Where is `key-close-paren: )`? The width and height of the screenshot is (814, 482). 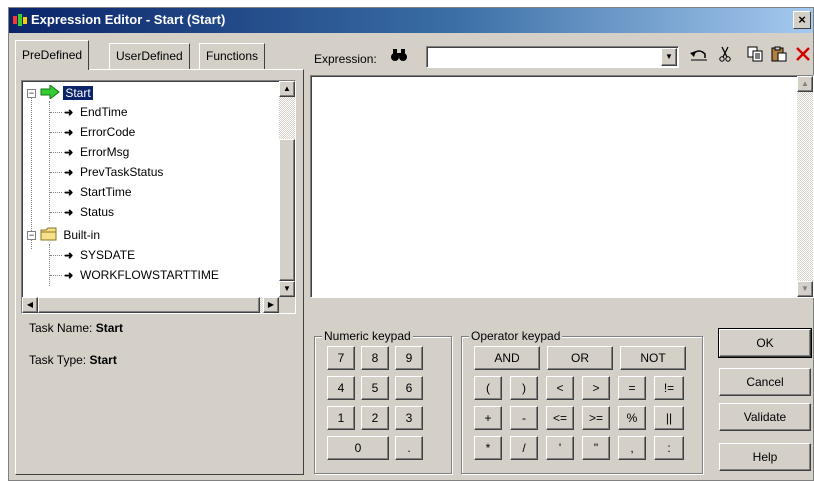 key-close-paren: ) is located at coordinates (524, 388).